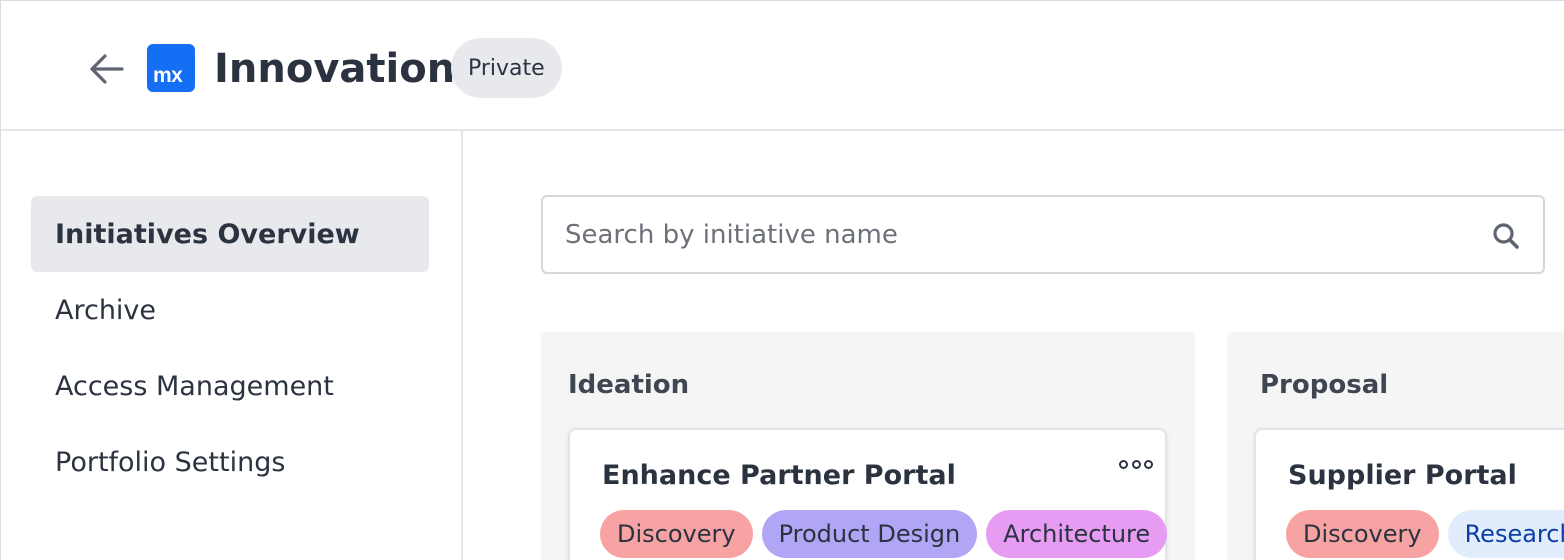 This screenshot has height=560, width=1564. Describe the element at coordinates (194, 386) in the screenshot. I see `sidebar-item-label: Access Management` at that location.